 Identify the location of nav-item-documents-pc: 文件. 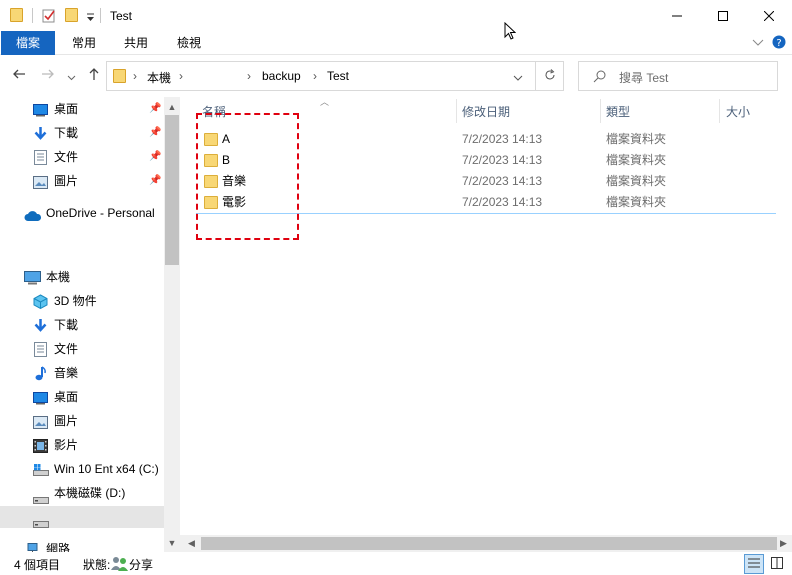
(82, 349).